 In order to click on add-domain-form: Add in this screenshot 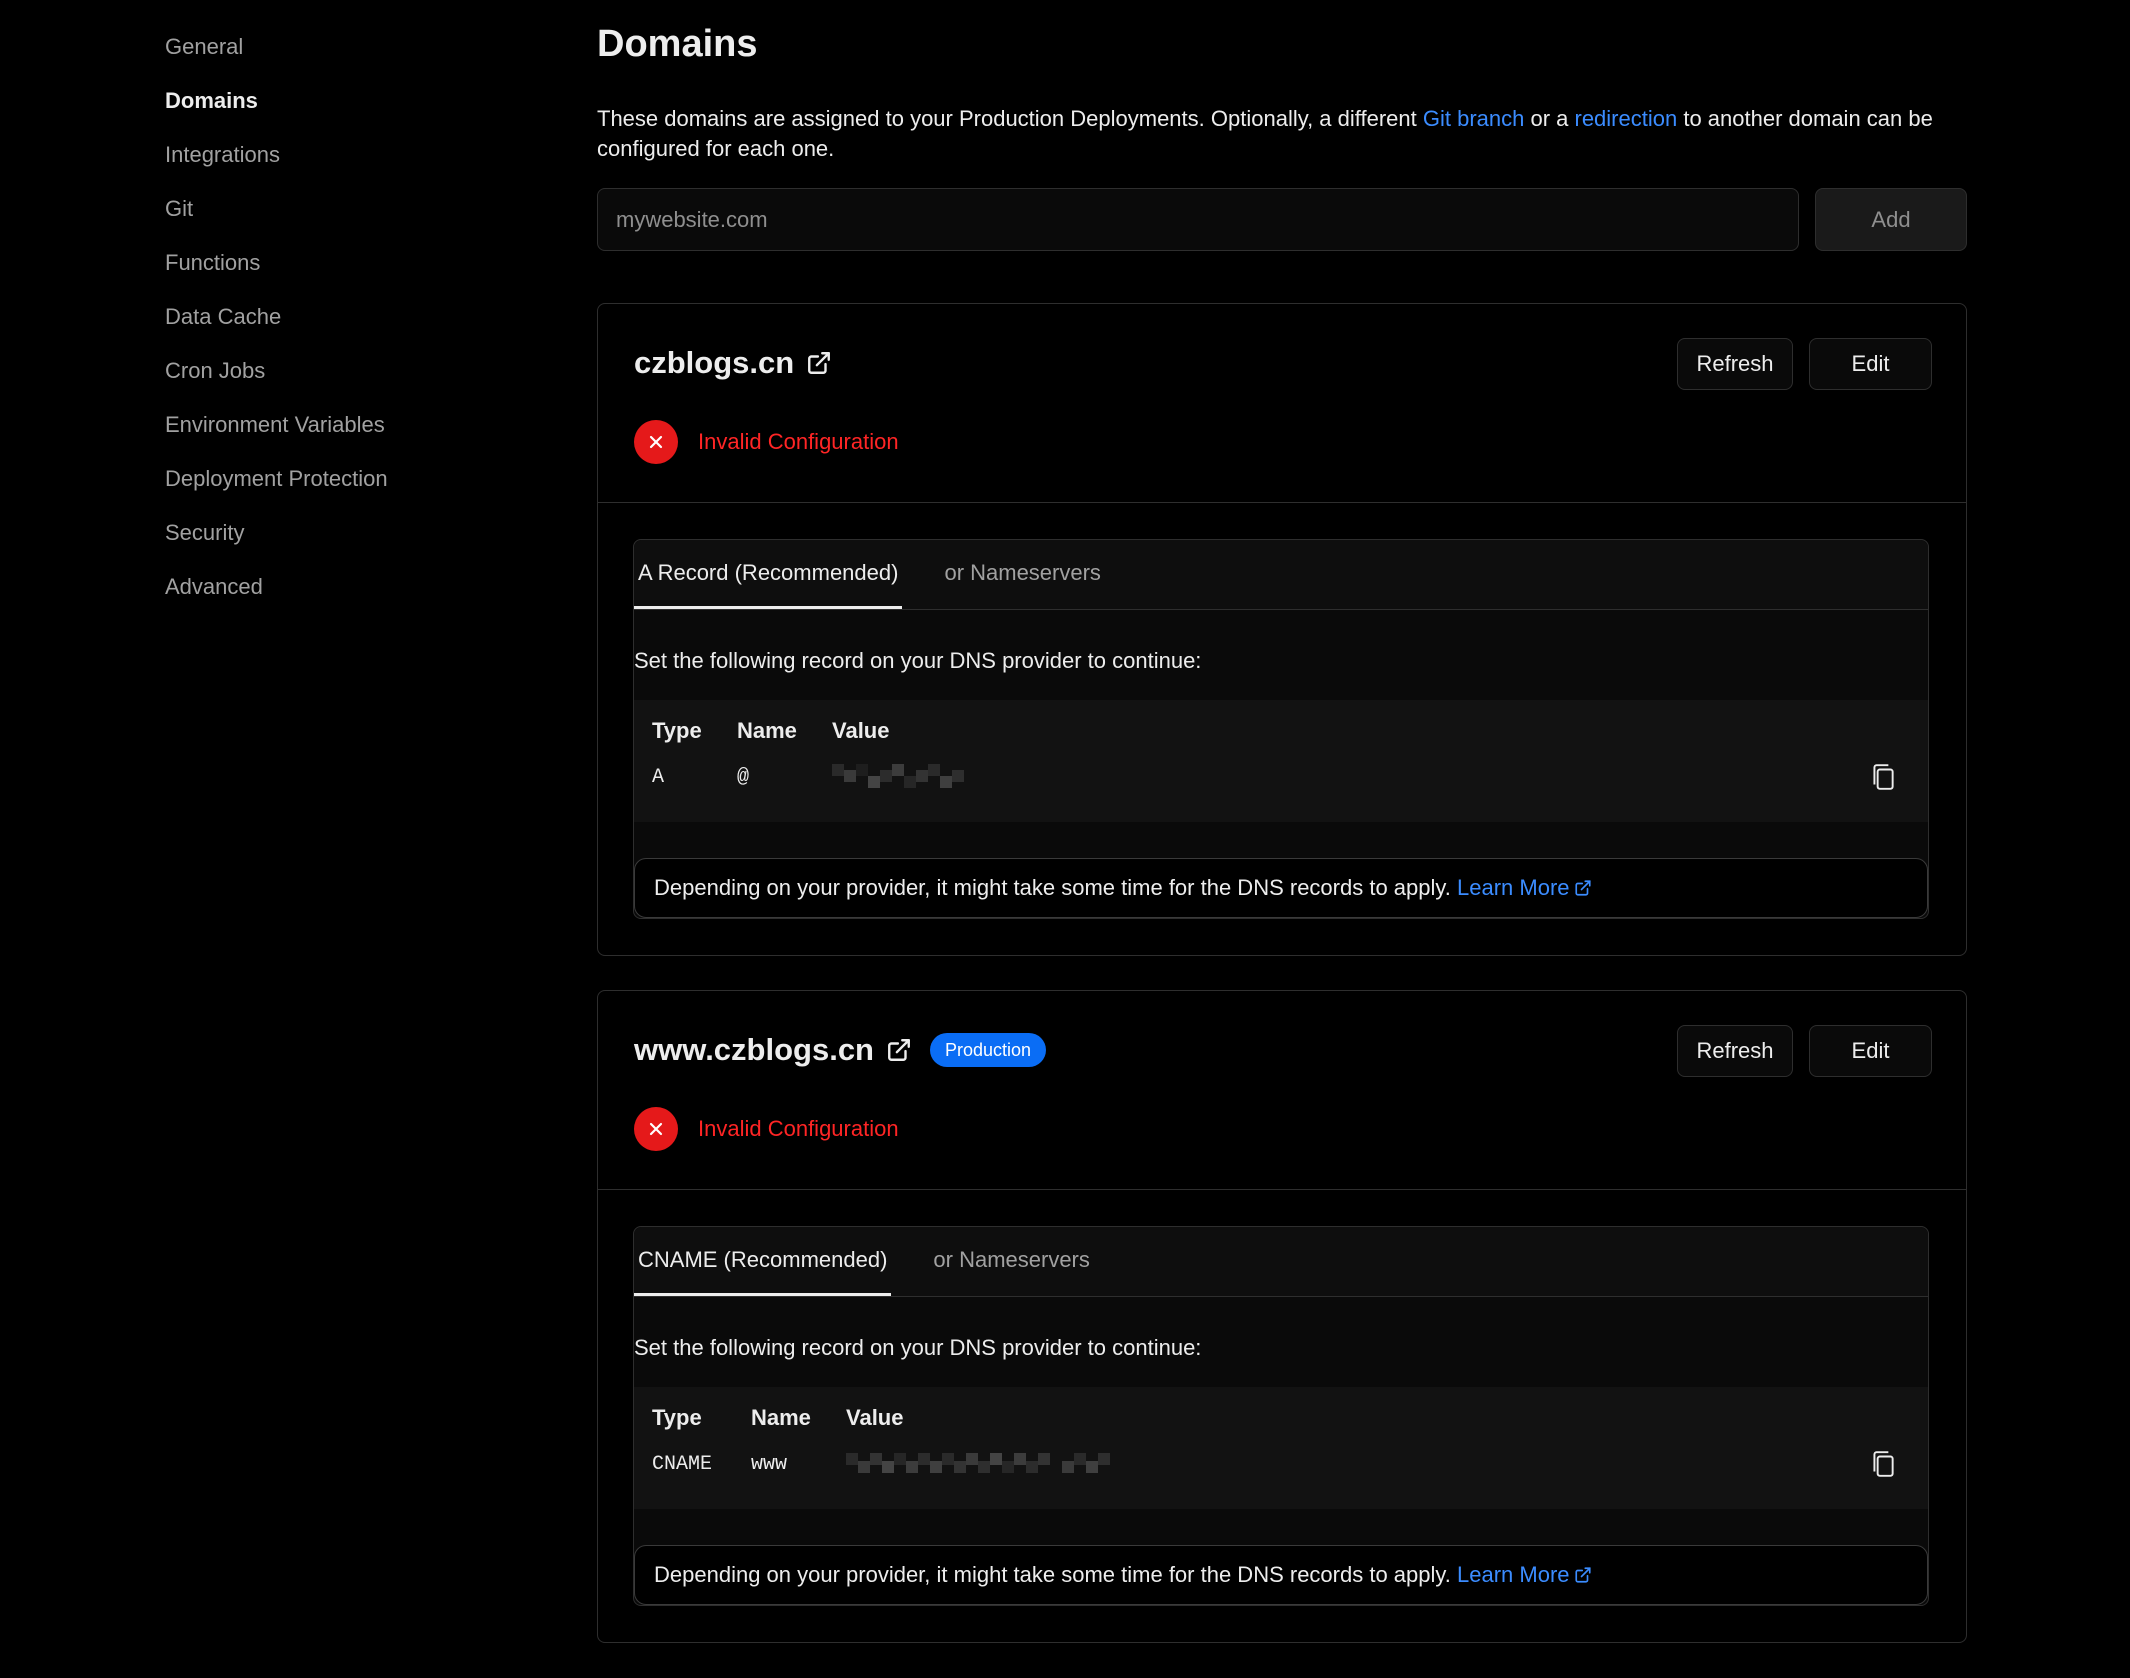, I will do `click(1282, 219)`.